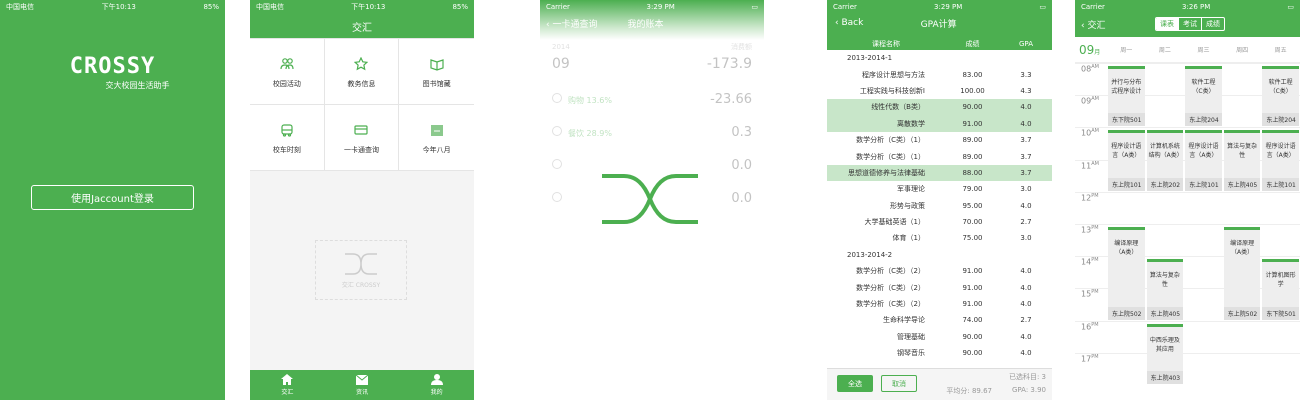  Describe the element at coordinates (939, 238) in the screenshot. I see `table-row: 体育（1） 75.00 3.0` at that location.